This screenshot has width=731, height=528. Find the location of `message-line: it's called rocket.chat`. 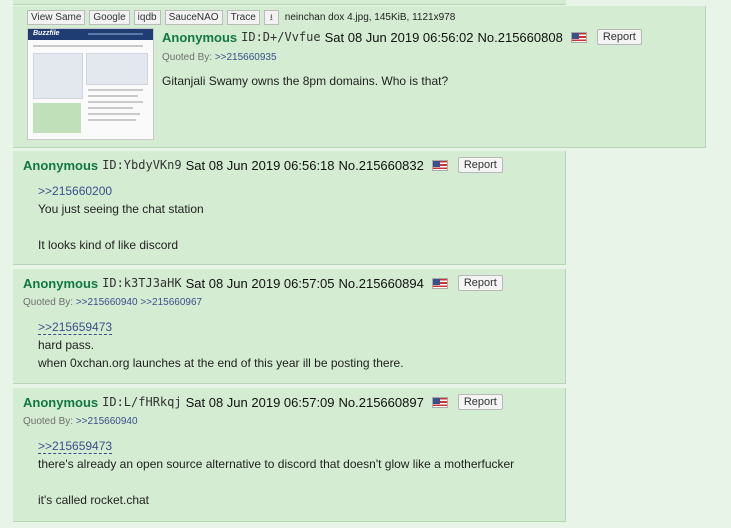

message-line: it's called rocket.chat is located at coordinates (94, 500).